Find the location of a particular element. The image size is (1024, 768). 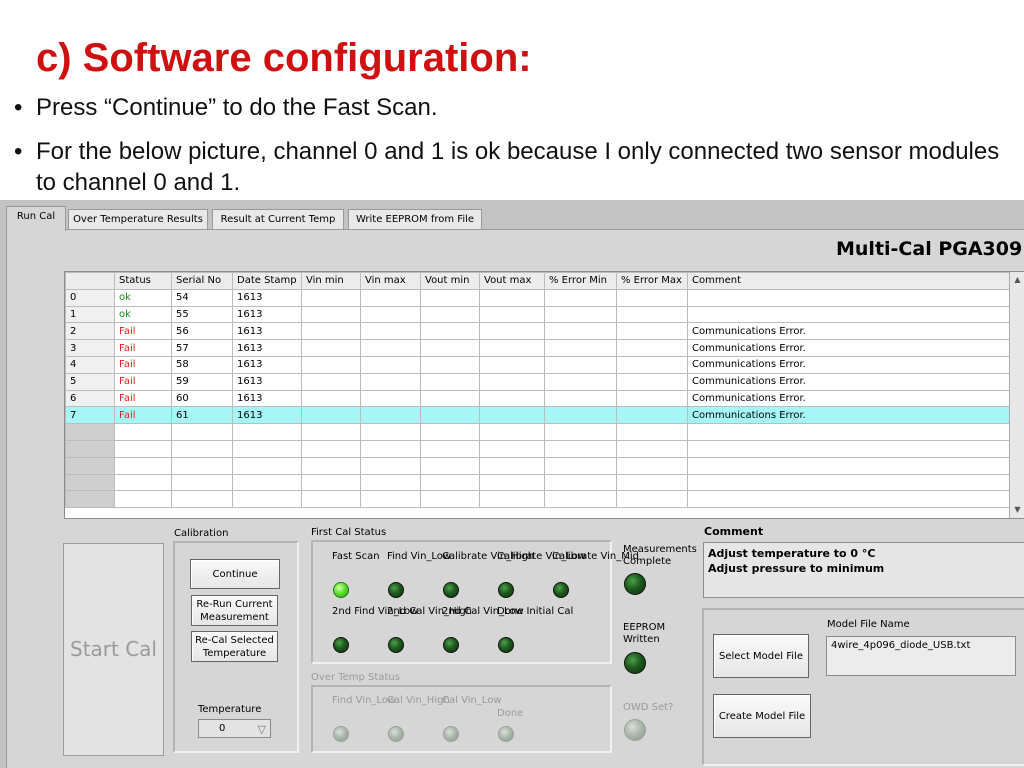

table-row: 5 Fail 59 1613 Communications Error. is located at coordinates (537, 381).